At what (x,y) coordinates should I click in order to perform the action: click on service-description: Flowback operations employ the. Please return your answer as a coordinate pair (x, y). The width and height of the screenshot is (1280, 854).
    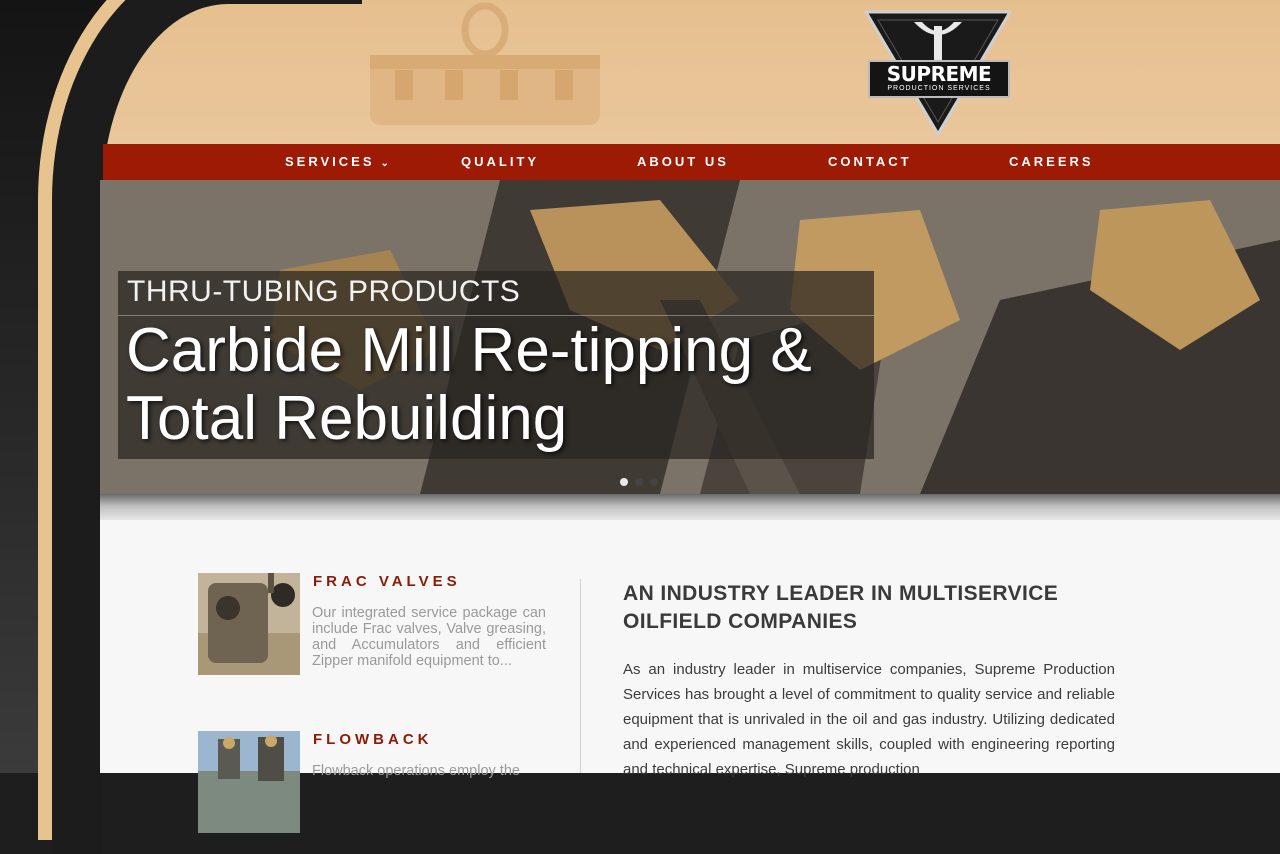
    Looking at the image, I should click on (416, 771).